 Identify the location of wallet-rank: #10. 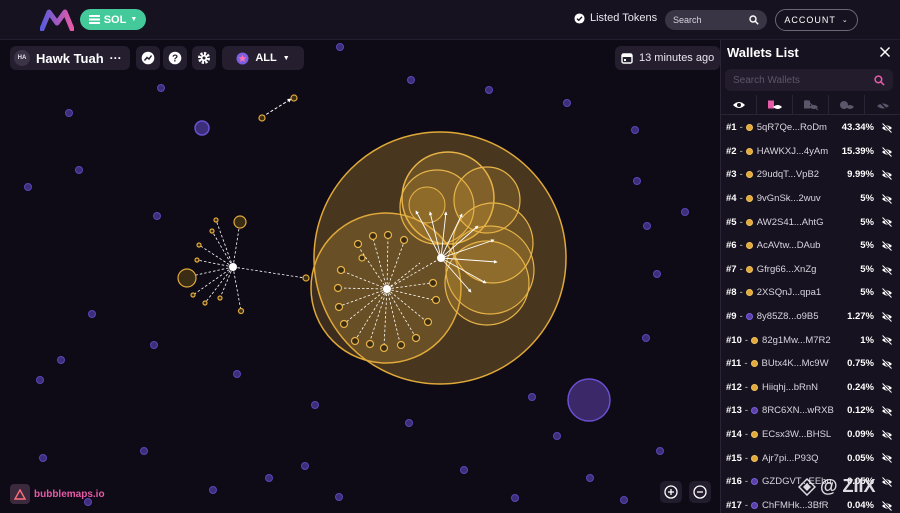
(734, 340).